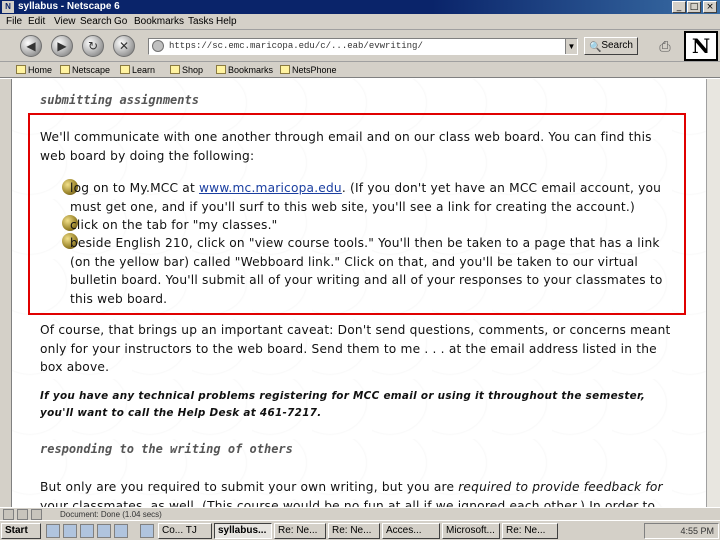  I want to click on toolbar-netscape: Netscape, so click(85, 70).